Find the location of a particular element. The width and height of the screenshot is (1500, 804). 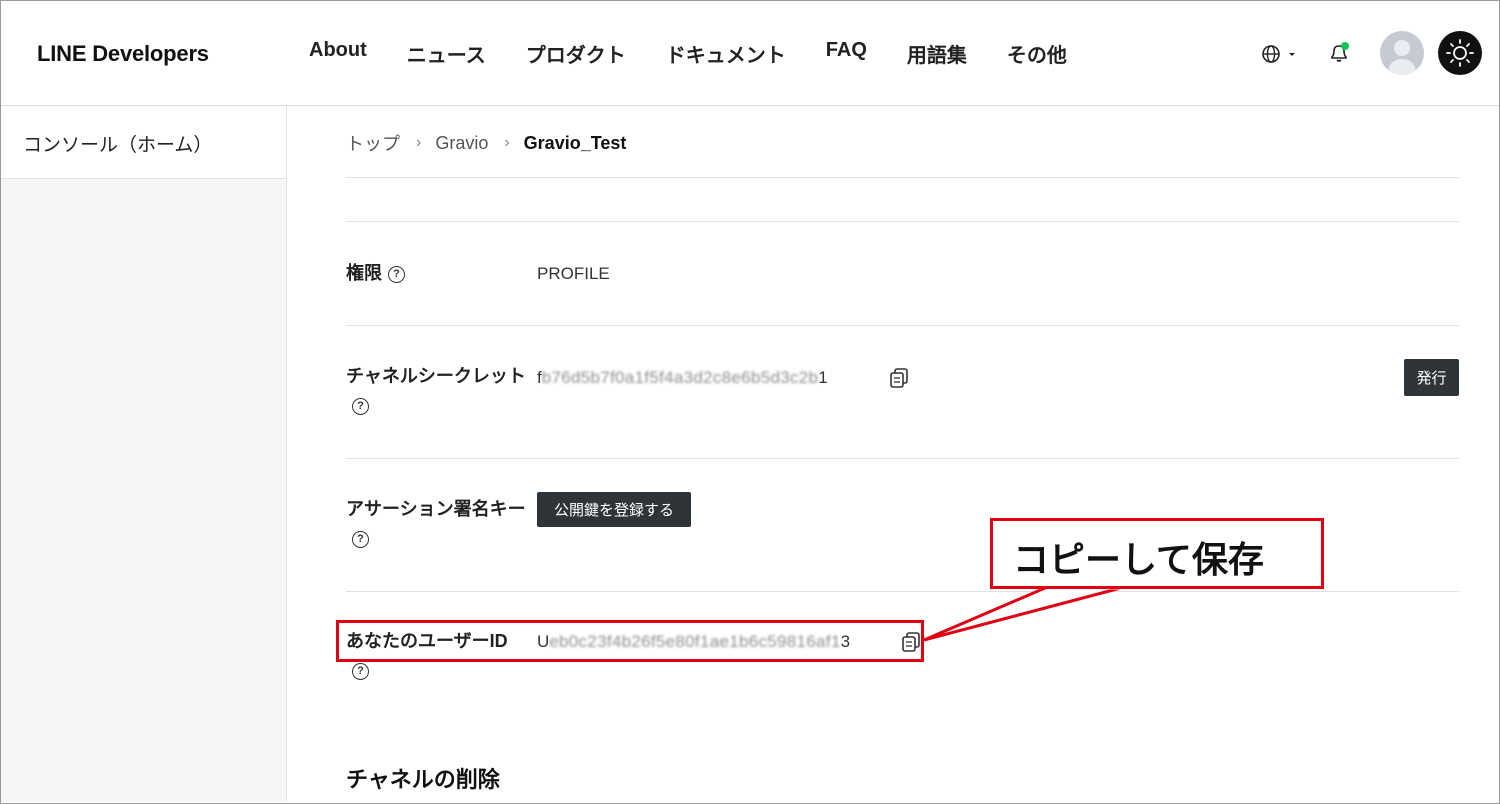

assertion-key-label-text: アサーション署名キー is located at coordinates (436, 509).